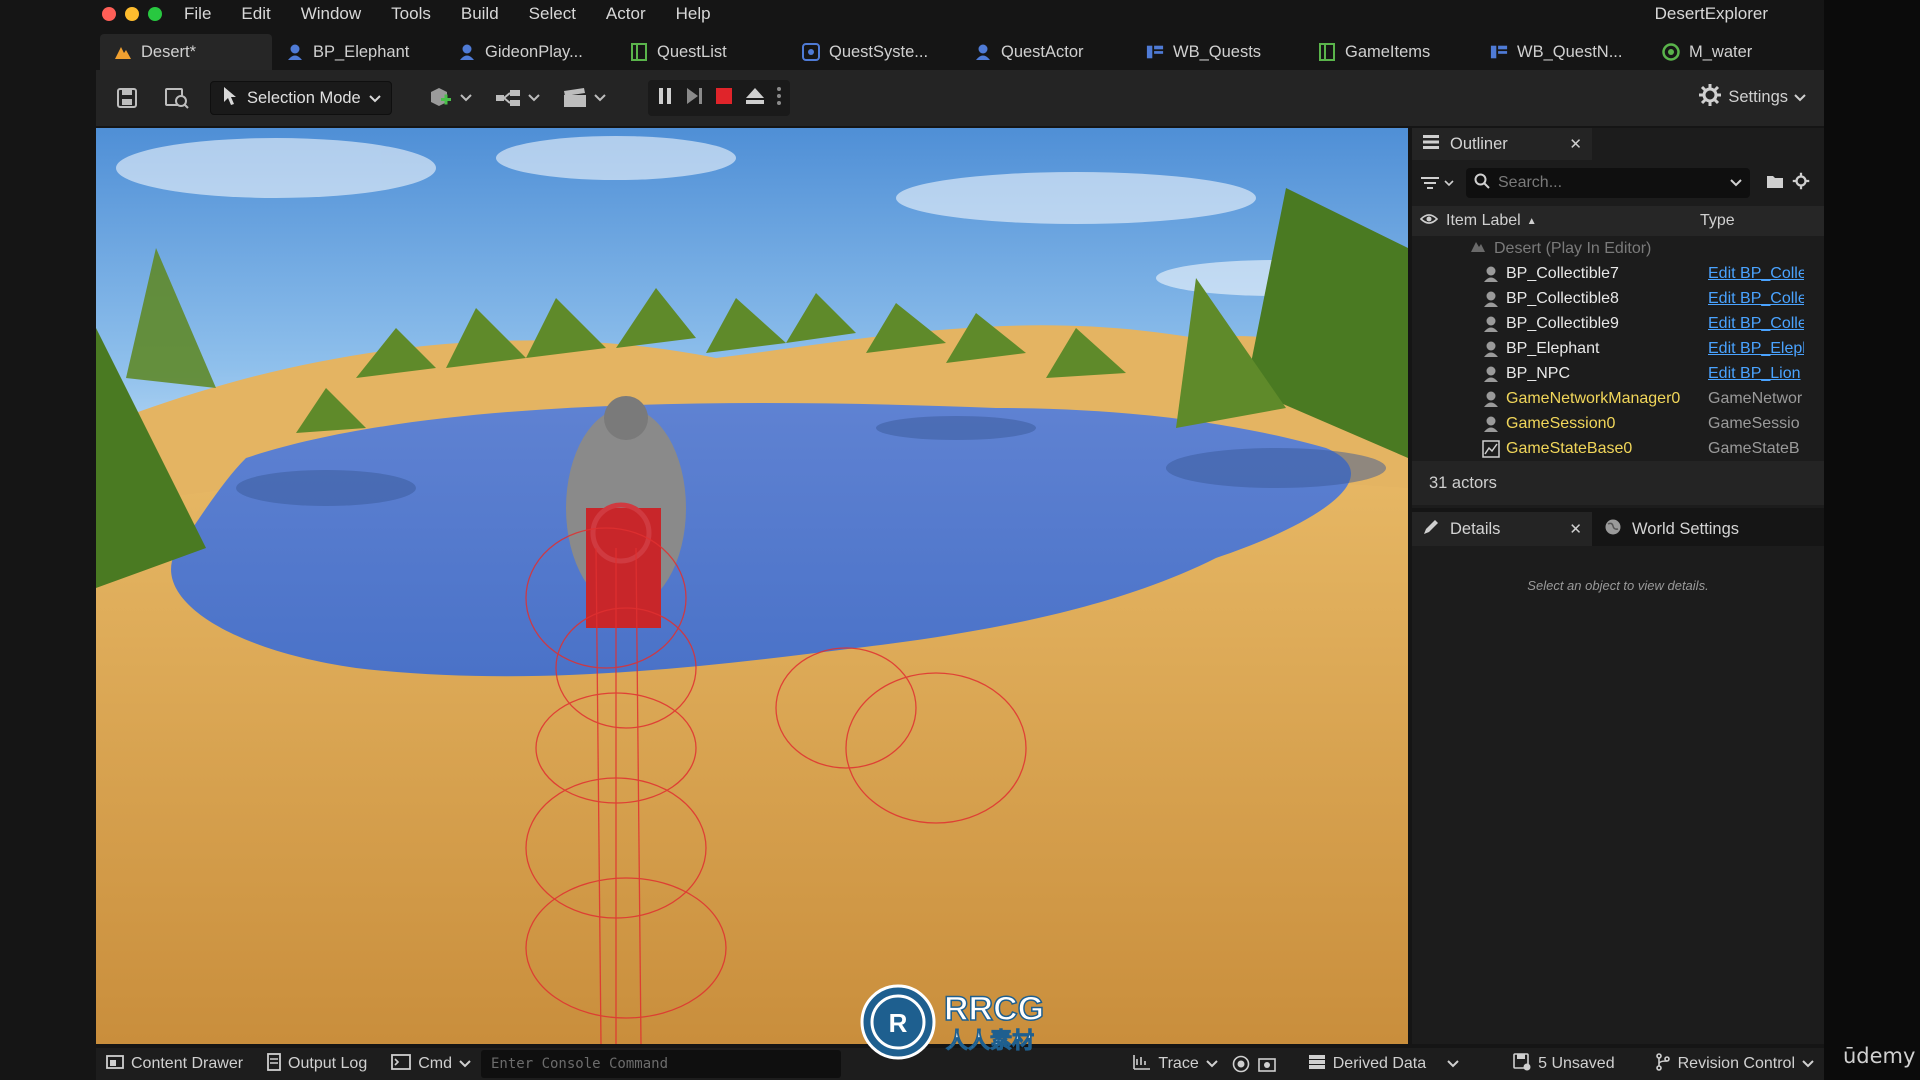  What do you see at coordinates (274, 1064) in the screenshot?
I see `log-icon` at bounding box center [274, 1064].